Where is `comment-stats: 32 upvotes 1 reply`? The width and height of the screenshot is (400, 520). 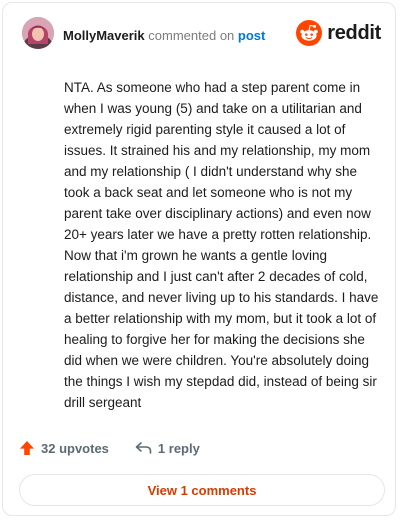
comment-stats: 32 upvotes 1 reply is located at coordinates (109, 448).